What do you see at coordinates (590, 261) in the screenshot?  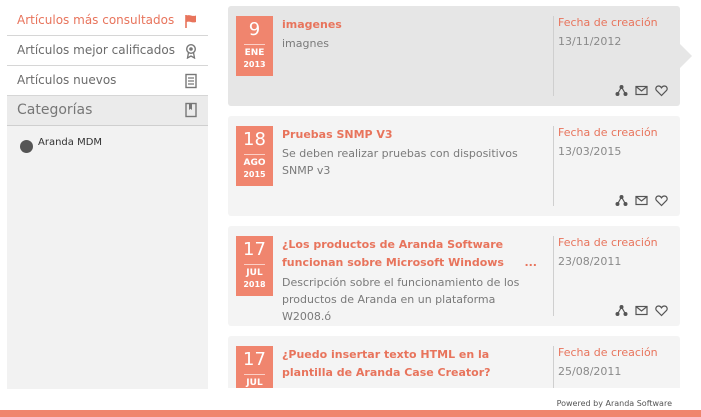 I see `creation-date-value: 23/08/2011` at bounding box center [590, 261].